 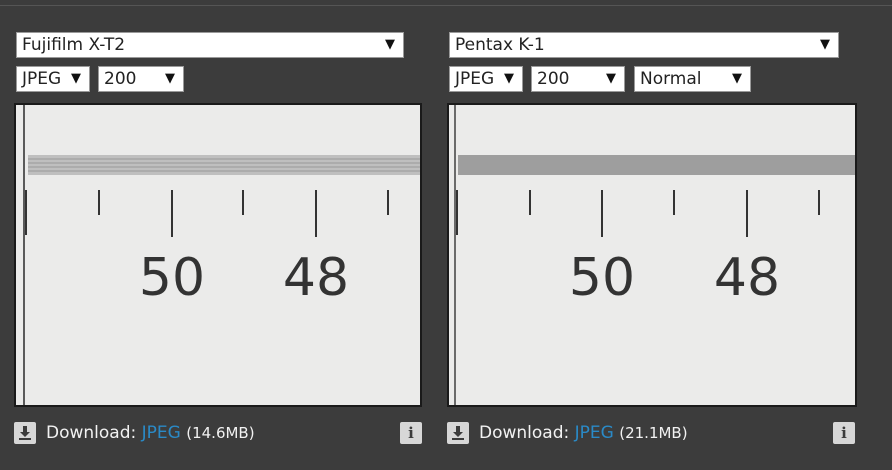 I want to click on download-file-size: (21.1MB), so click(x=653, y=433).